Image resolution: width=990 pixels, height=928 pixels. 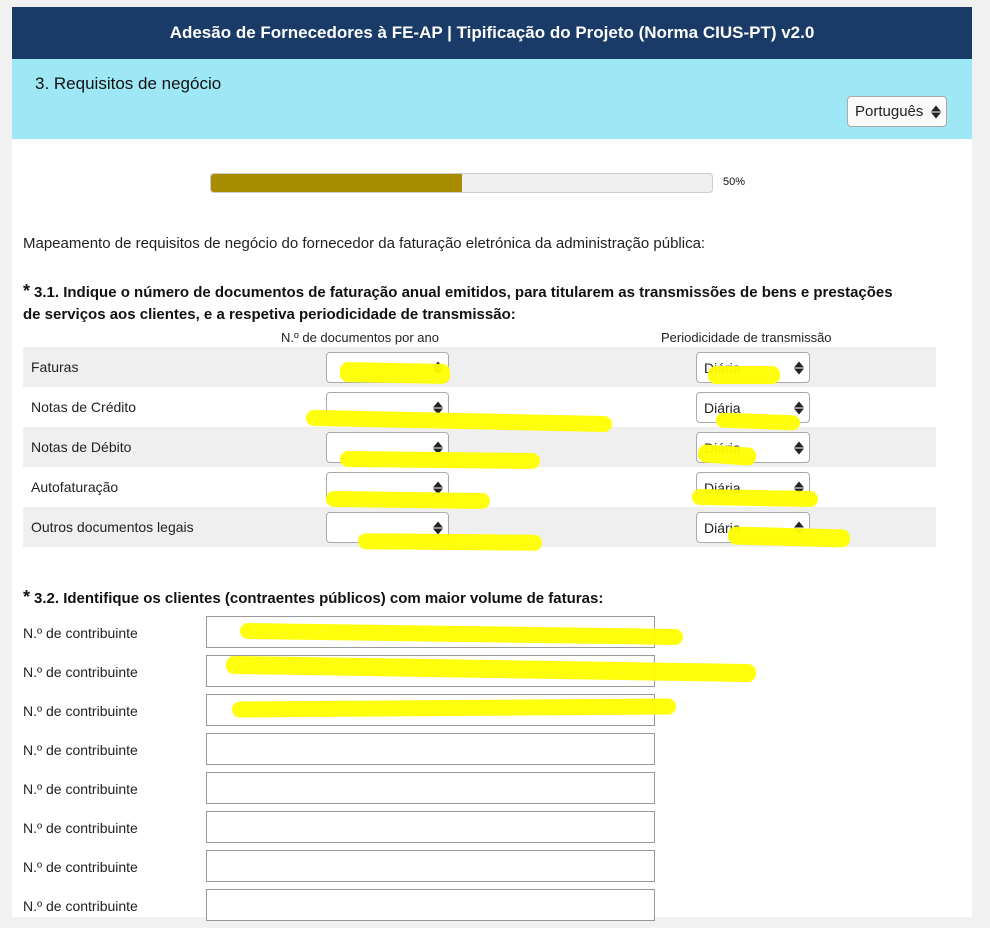 I want to click on column-header-frequency: Periodicidade de transmissão, so click(x=746, y=337).